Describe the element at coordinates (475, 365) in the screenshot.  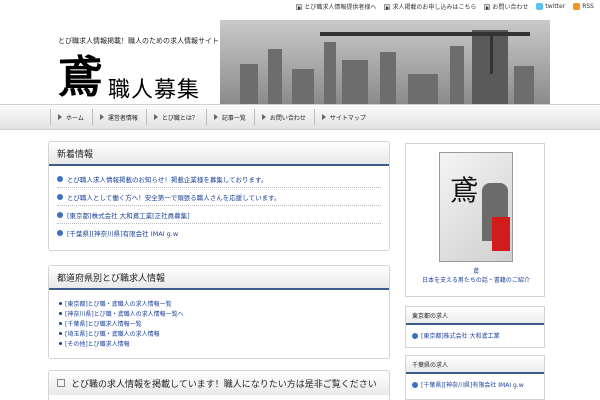
I see `sidebar-box-title: 千葉県の求人` at that location.